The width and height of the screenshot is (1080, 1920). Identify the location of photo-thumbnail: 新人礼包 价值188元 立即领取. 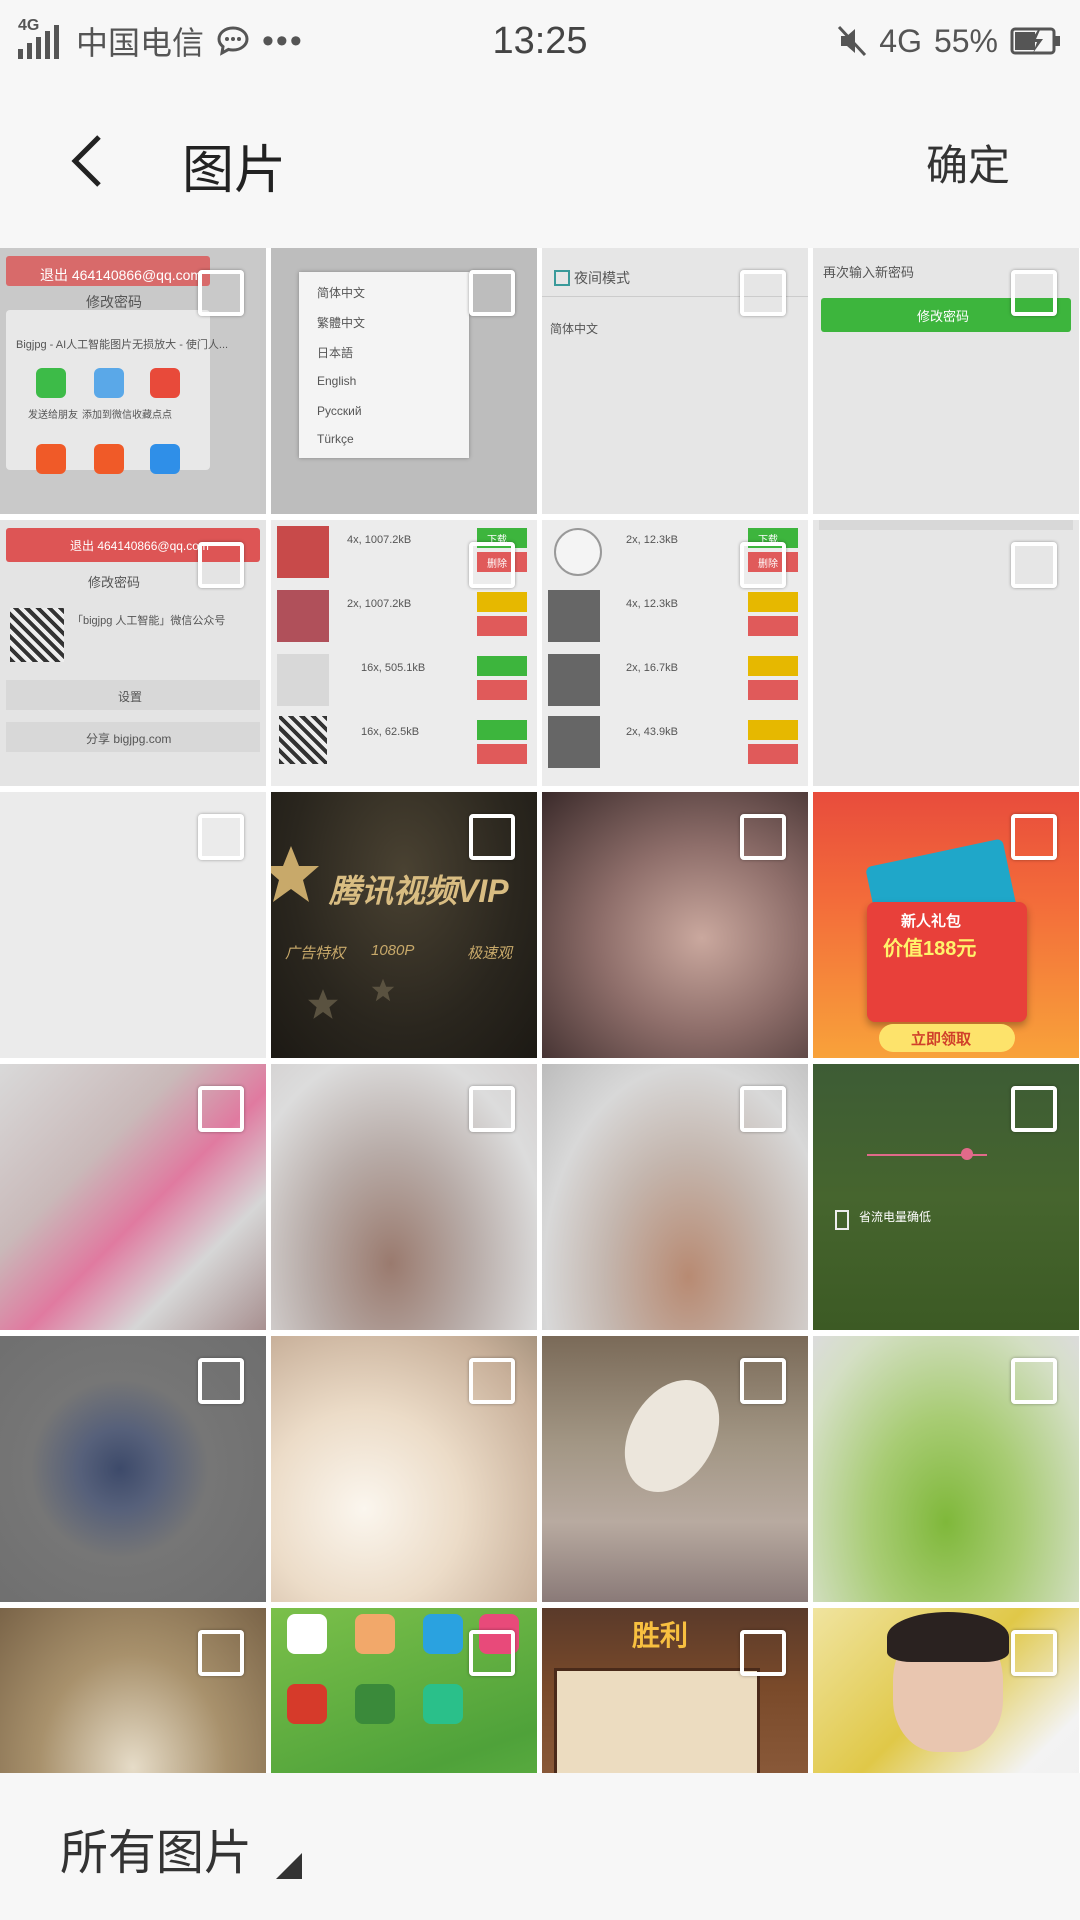
(946, 925).